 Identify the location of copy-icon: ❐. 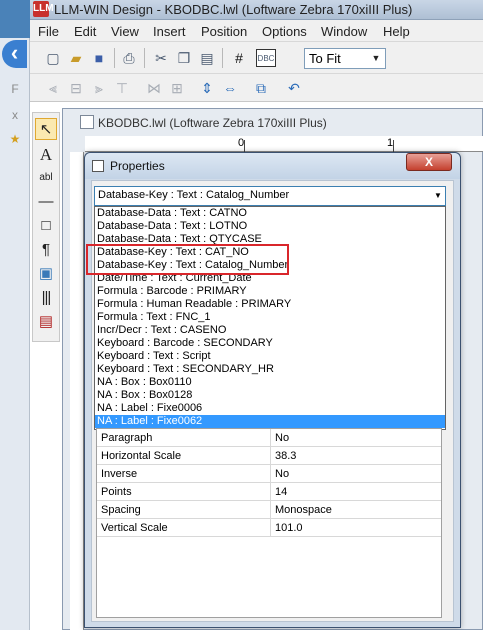
(184, 58).